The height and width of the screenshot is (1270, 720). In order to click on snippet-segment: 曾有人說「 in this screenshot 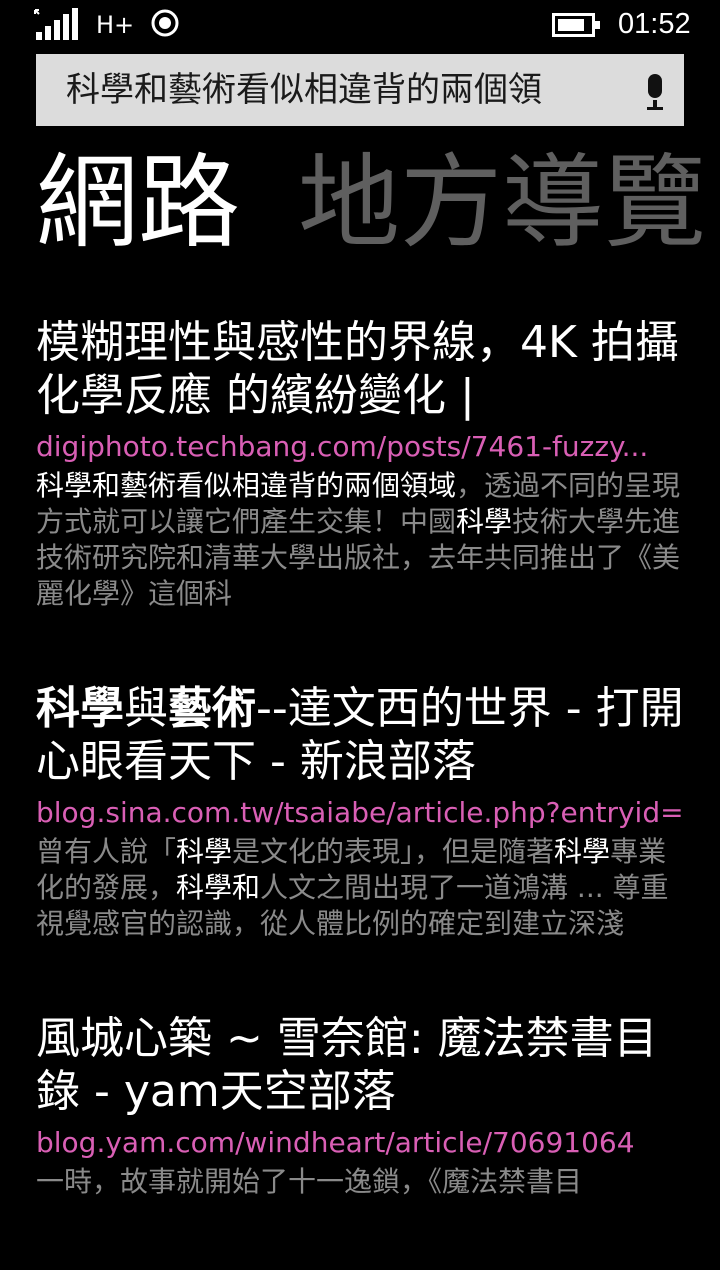, I will do `click(106, 851)`.